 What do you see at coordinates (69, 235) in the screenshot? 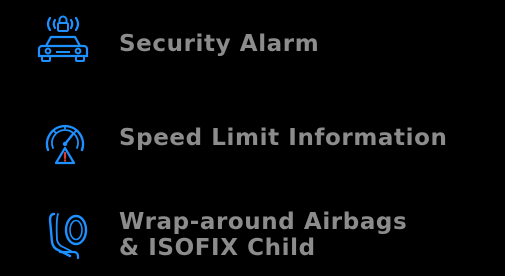
I see `airbag-seat-icon` at bounding box center [69, 235].